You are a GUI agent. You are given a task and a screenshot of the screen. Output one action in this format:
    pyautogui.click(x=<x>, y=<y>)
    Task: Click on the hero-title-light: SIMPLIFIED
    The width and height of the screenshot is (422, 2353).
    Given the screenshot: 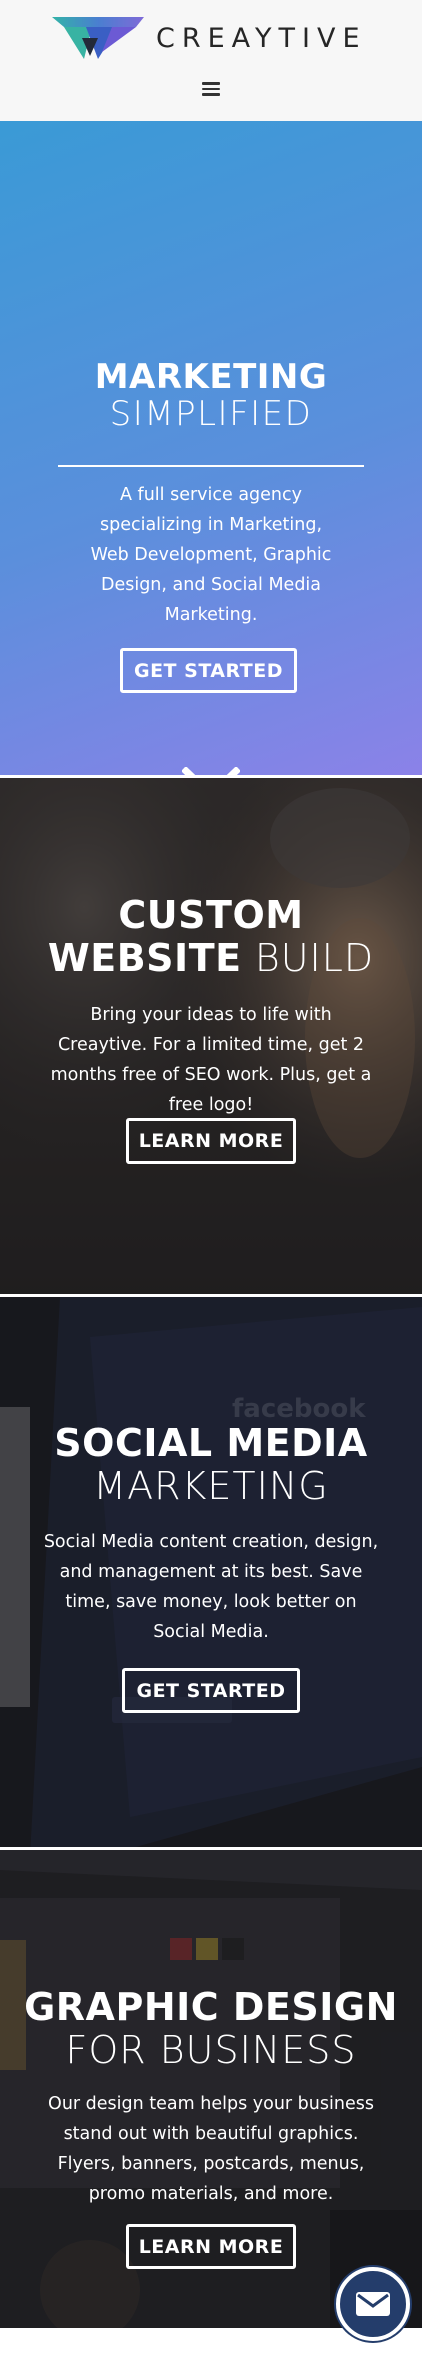 What is the action you would take?
    pyautogui.click(x=211, y=413)
    